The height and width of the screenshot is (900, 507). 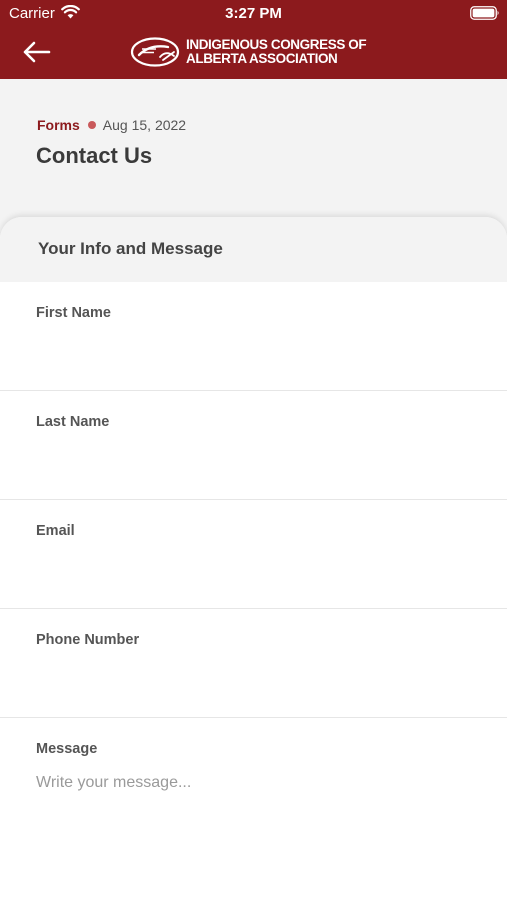 What do you see at coordinates (67, 749) in the screenshot?
I see `message-label: Message` at bounding box center [67, 749].